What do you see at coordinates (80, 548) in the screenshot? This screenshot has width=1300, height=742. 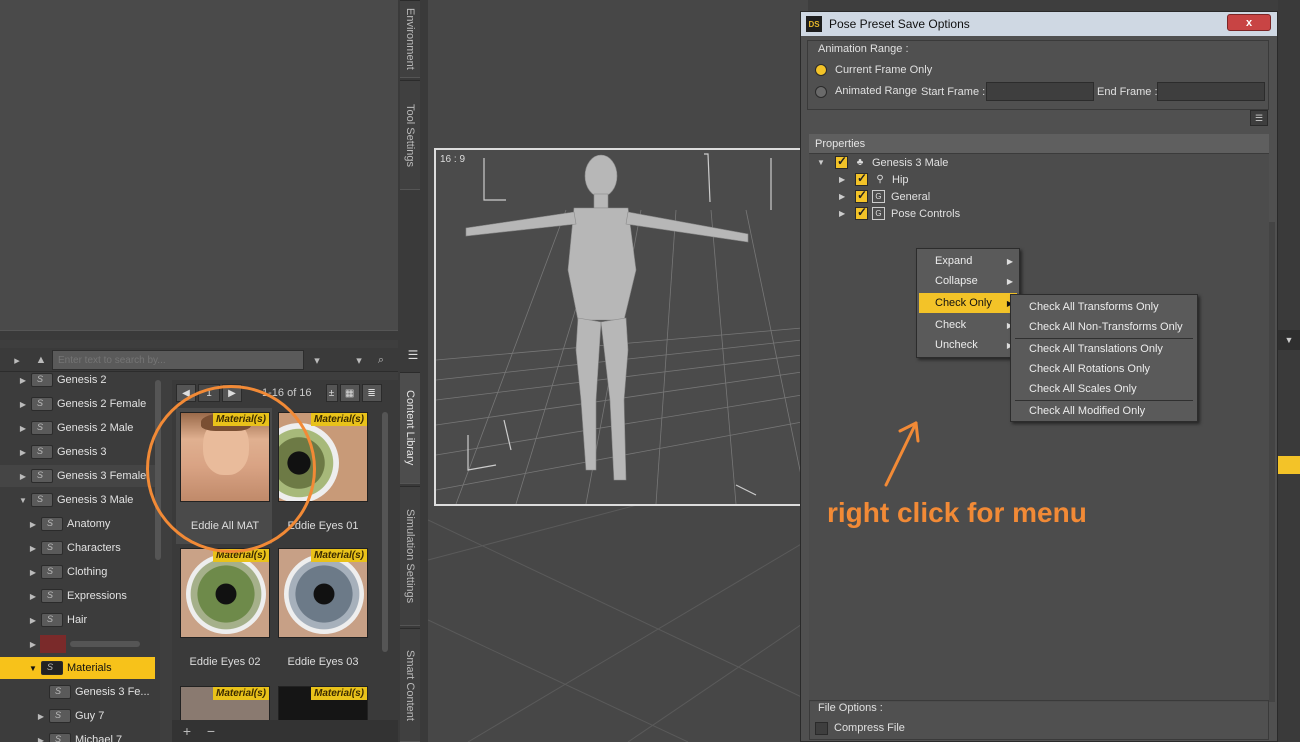 I see `tree-item: ▶ Characters` at bounding box center [80, 548].